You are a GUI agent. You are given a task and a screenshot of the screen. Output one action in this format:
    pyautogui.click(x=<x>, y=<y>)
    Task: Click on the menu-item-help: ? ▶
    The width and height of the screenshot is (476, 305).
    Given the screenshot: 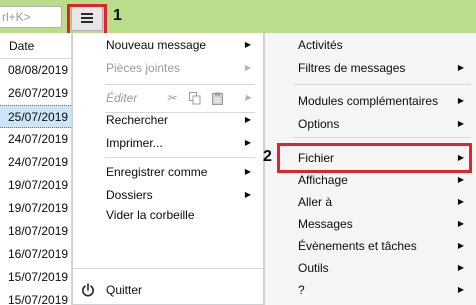 What is the action you would take?
    pyautogui.click(x=370, y=290)
    